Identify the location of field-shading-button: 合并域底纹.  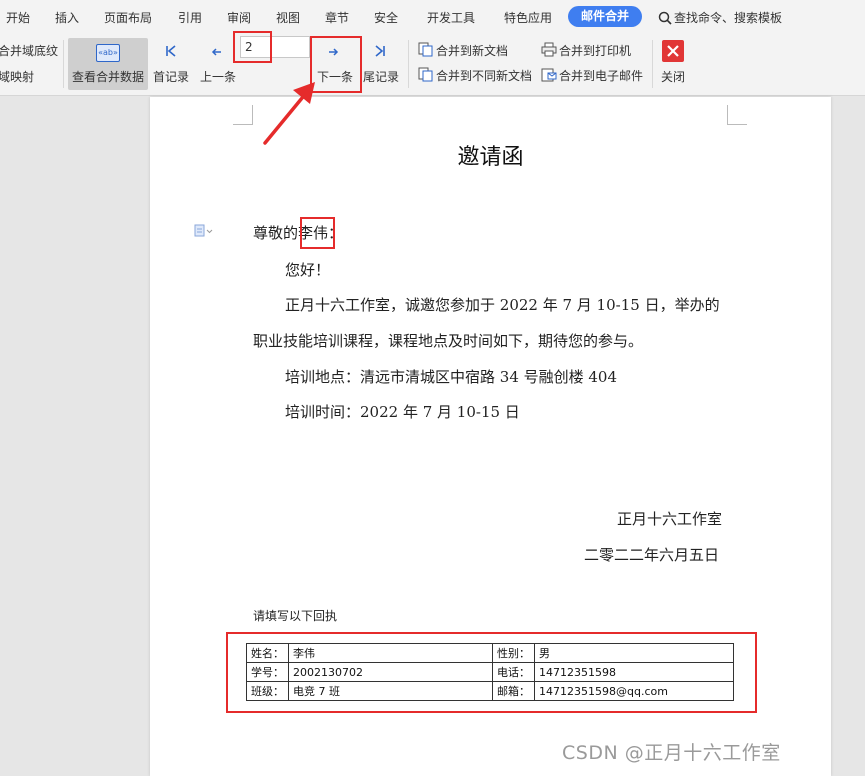
(29, 50).